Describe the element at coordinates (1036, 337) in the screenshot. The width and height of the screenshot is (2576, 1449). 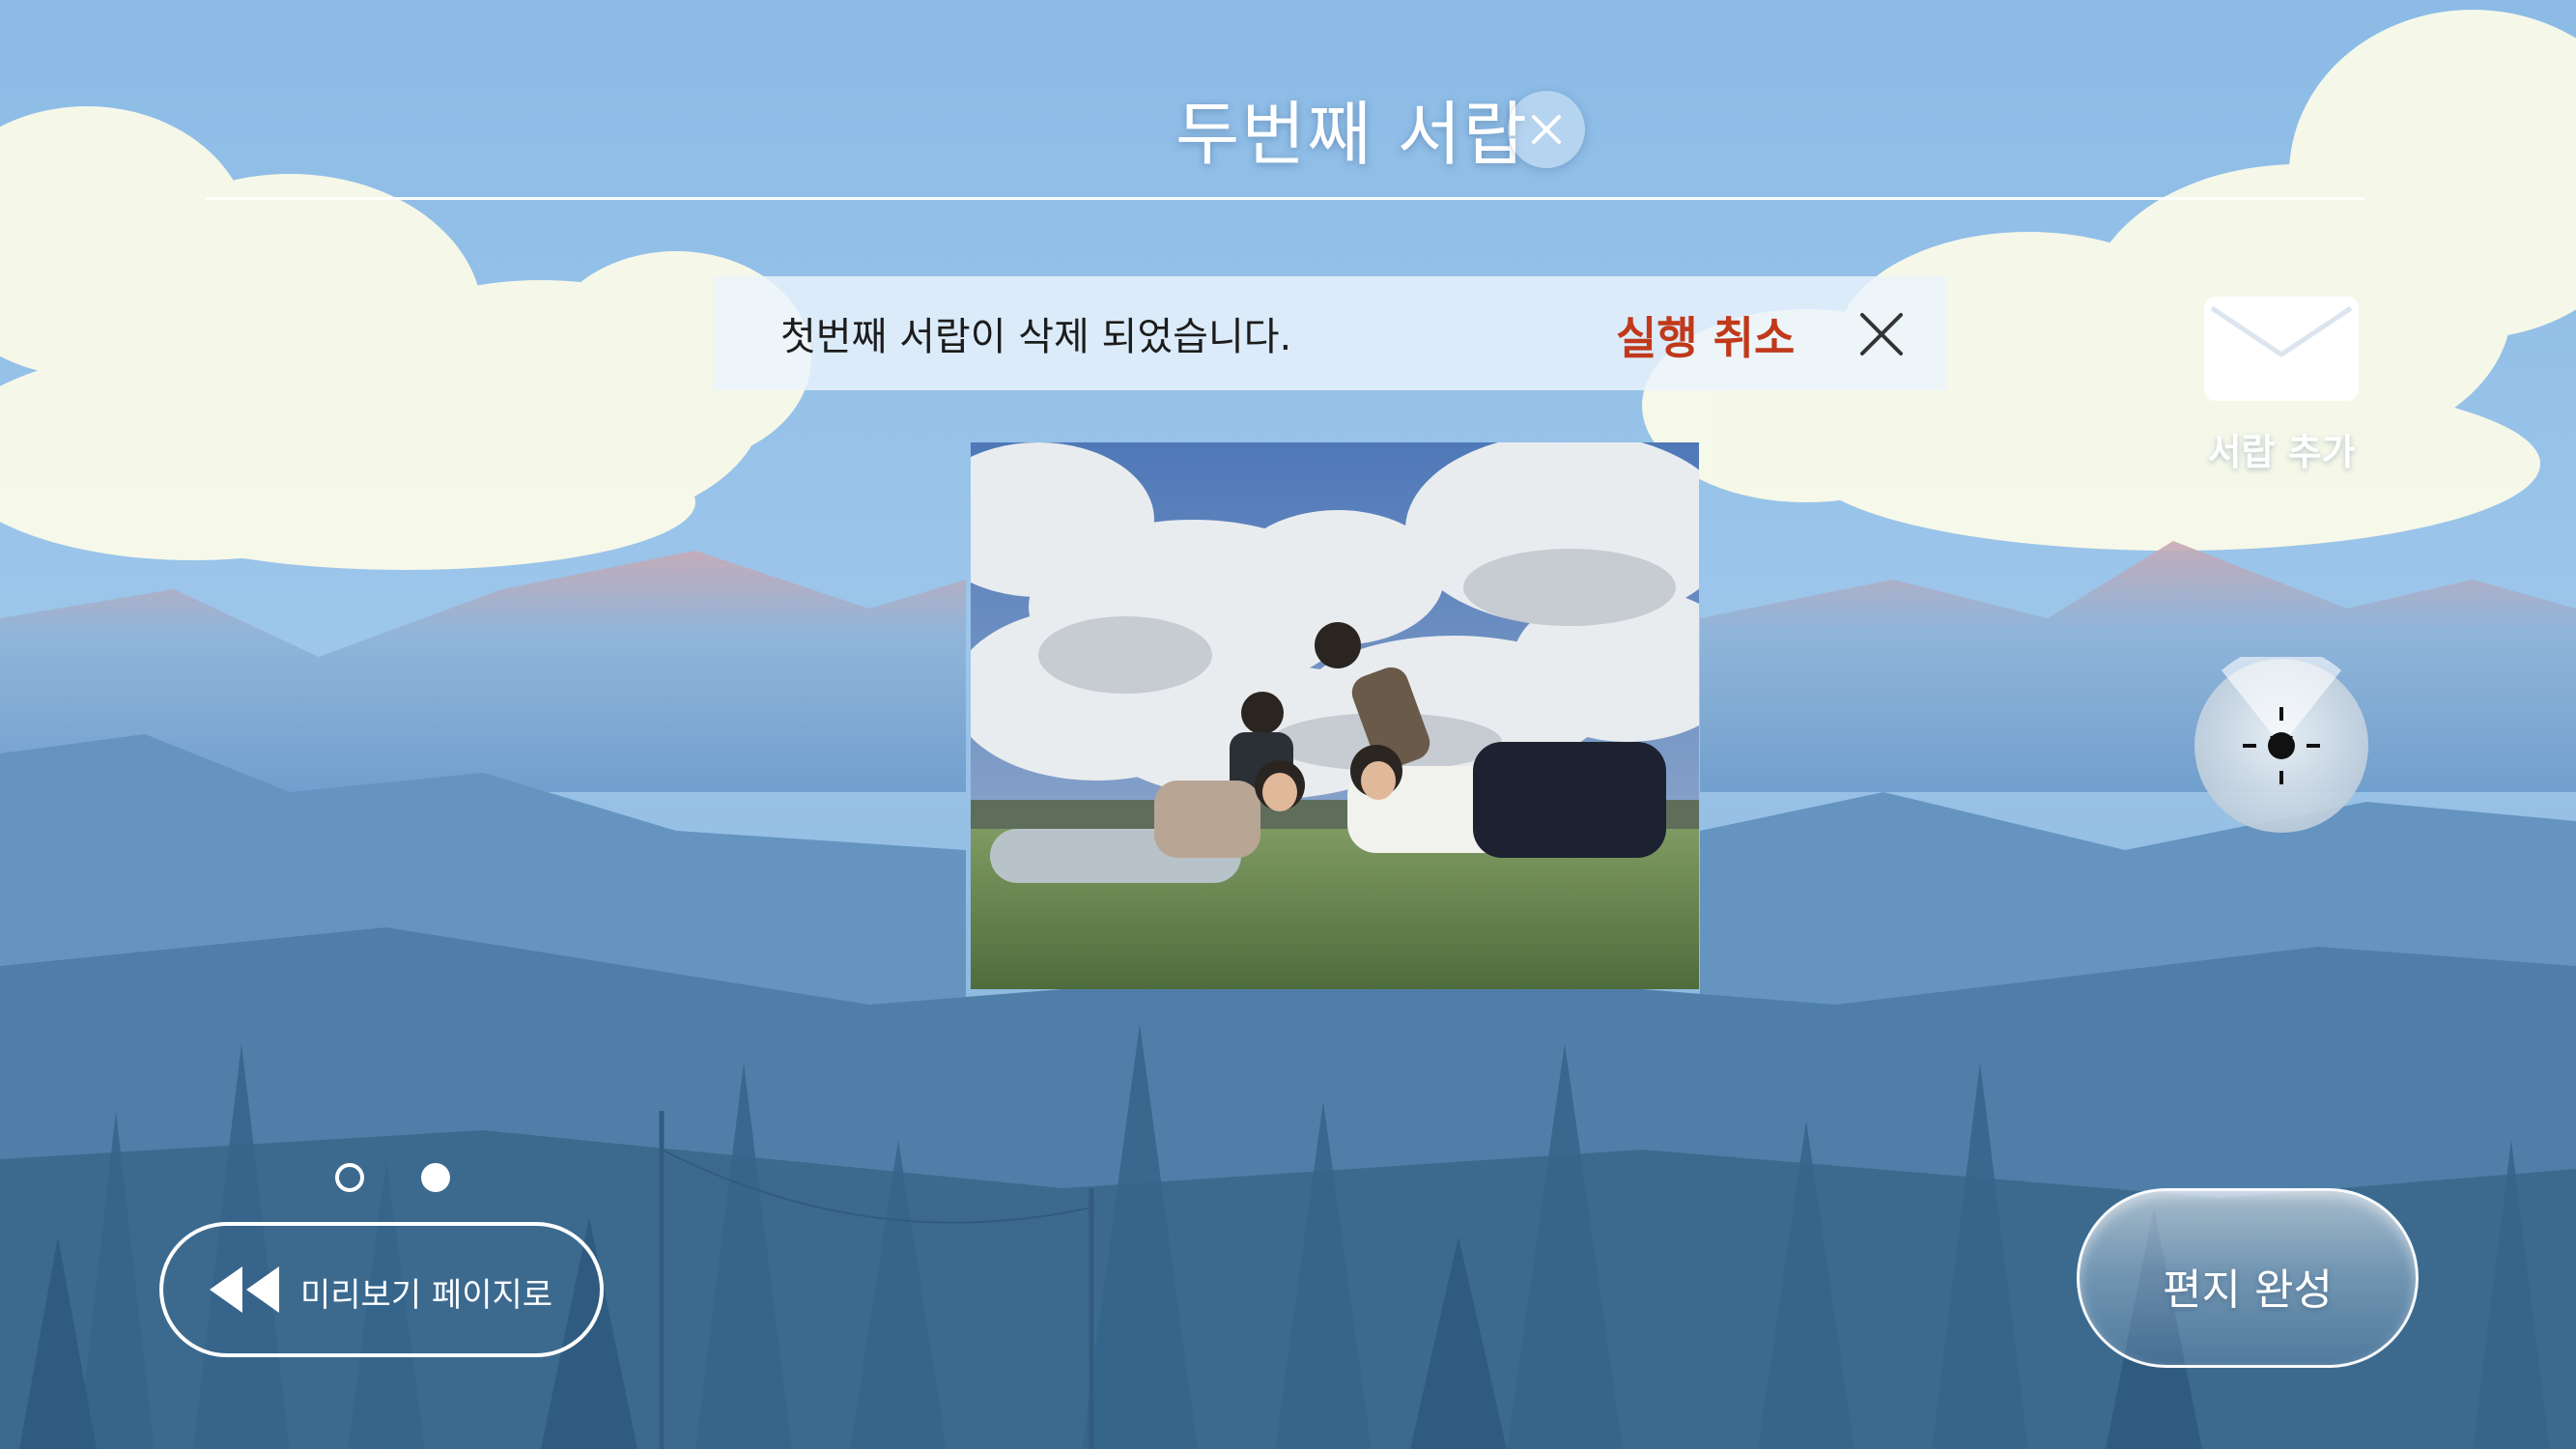
I see `snackbar-message: 첫번째 서랍이 삭제 되었습니다.` at that location.